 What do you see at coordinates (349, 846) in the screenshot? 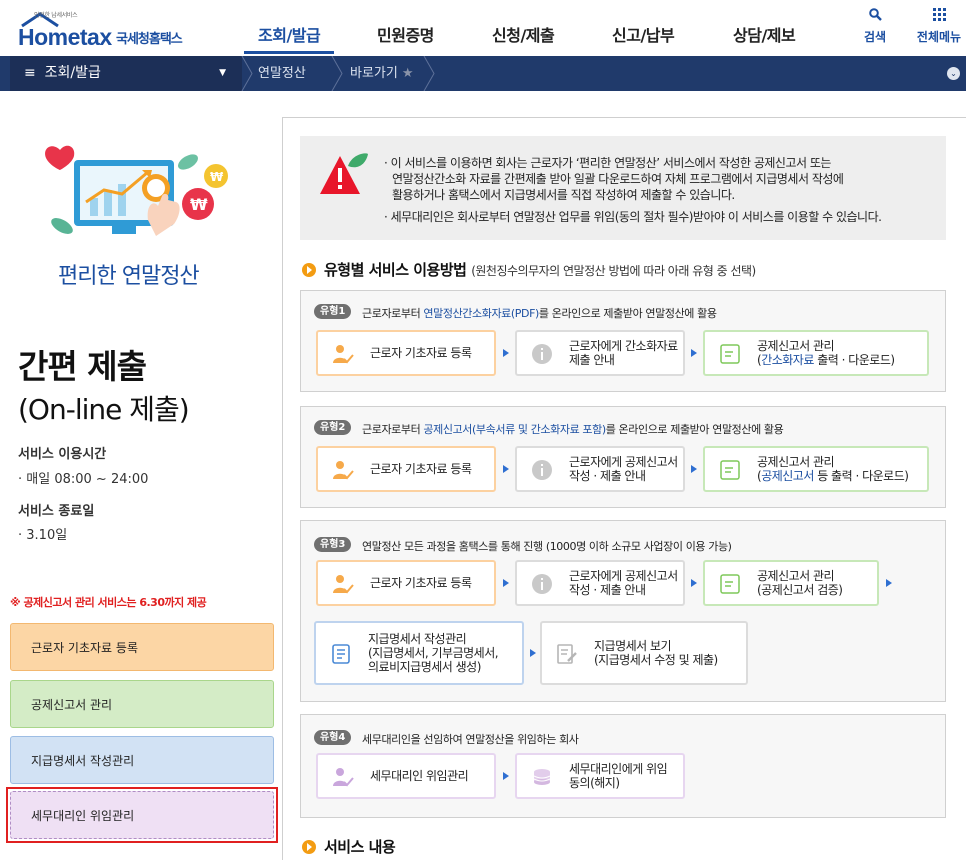
I see `section-service-content-heading: 서비스 내용` at bounding box center [349, 846].